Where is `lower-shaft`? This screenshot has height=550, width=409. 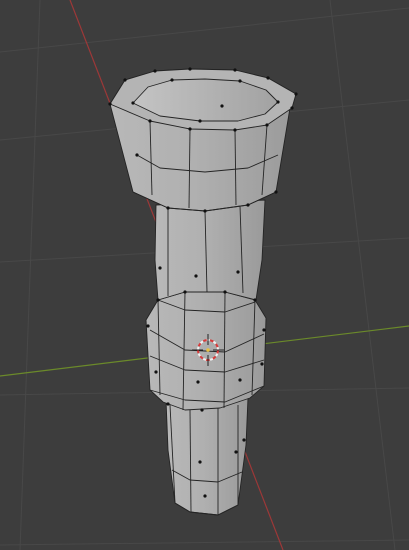 lower-shaft is located at coordinates (207, 456).